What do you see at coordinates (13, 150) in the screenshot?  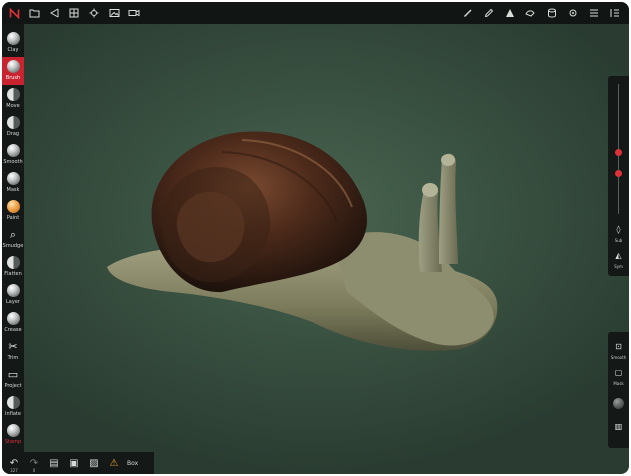 I see `smooth-icon` at bounding box center [13, 150].